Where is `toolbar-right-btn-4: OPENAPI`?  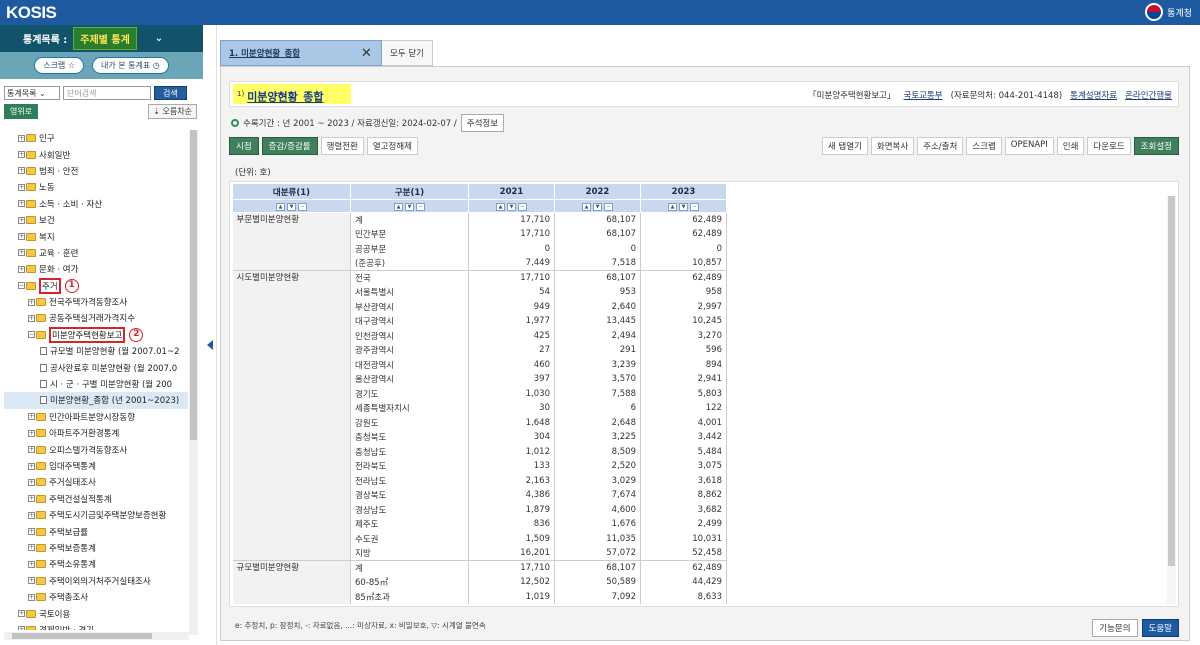
toolbar-right-btn-4: OPENAPI is located at coordinates (1029, 146).